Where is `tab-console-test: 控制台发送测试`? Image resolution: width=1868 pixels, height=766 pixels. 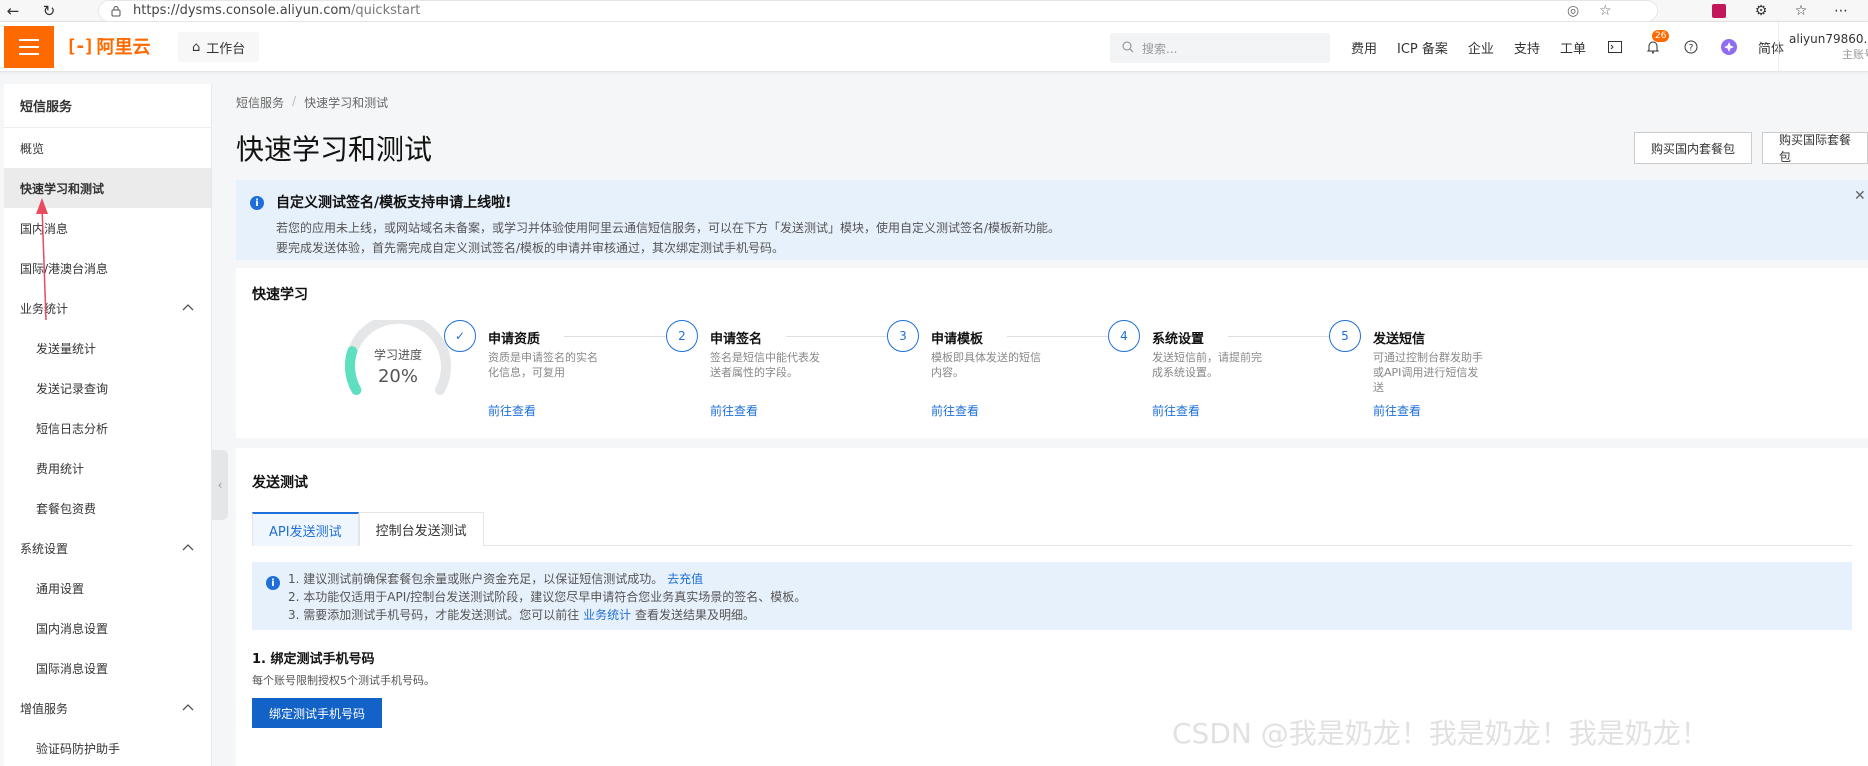 tab-console-test: 控制台发送测试 is located at coordinates (421, 529).